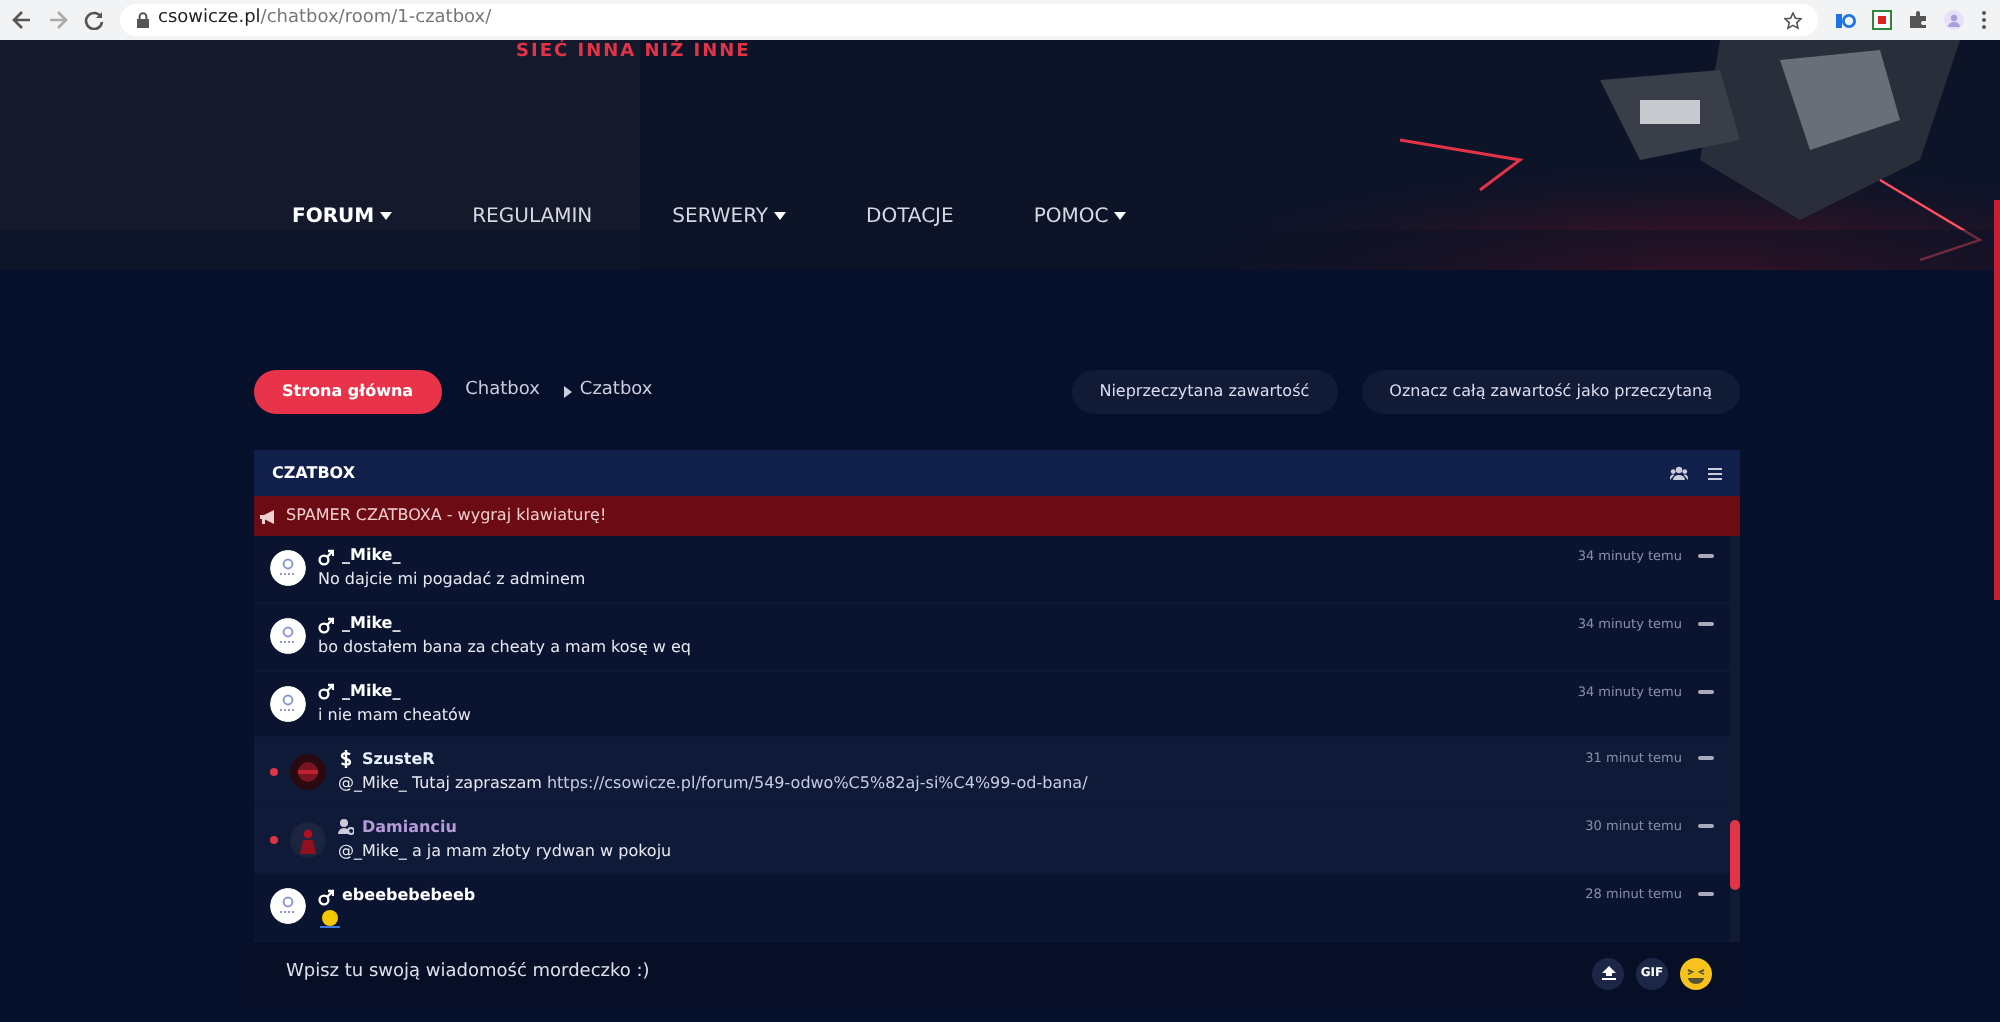  What do you see at coordinates (1204, 392) in the screenshot?
I see `action-button: Nieprzeczytana zawartość` at bounding box center [1204, 392].